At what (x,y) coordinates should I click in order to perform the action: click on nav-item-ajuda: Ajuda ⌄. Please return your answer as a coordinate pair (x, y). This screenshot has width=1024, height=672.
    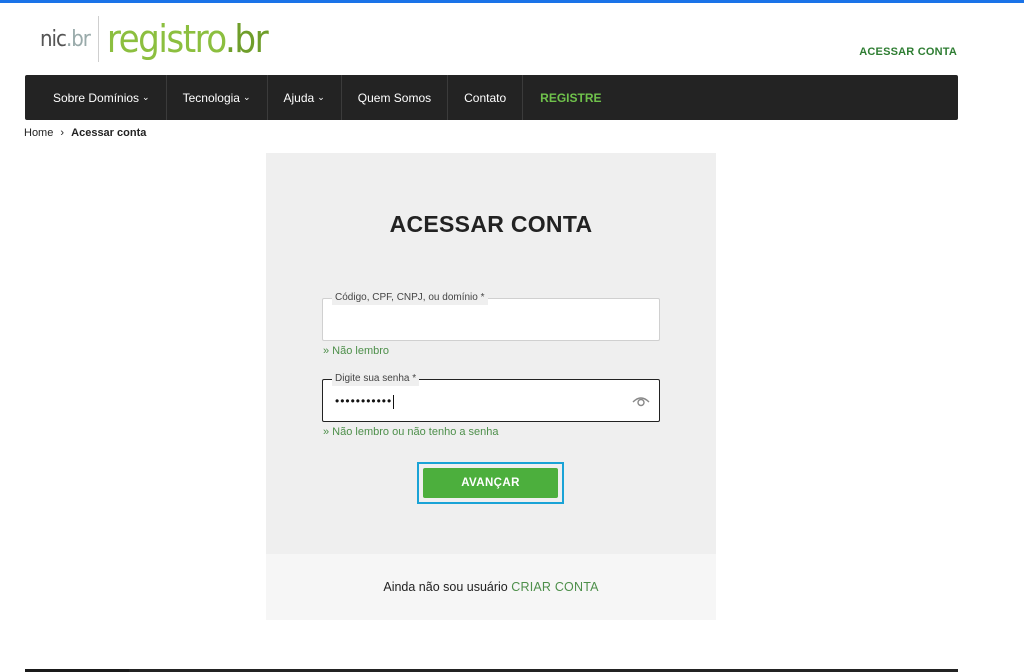
    Looking at the image, I should click on (305, 97).